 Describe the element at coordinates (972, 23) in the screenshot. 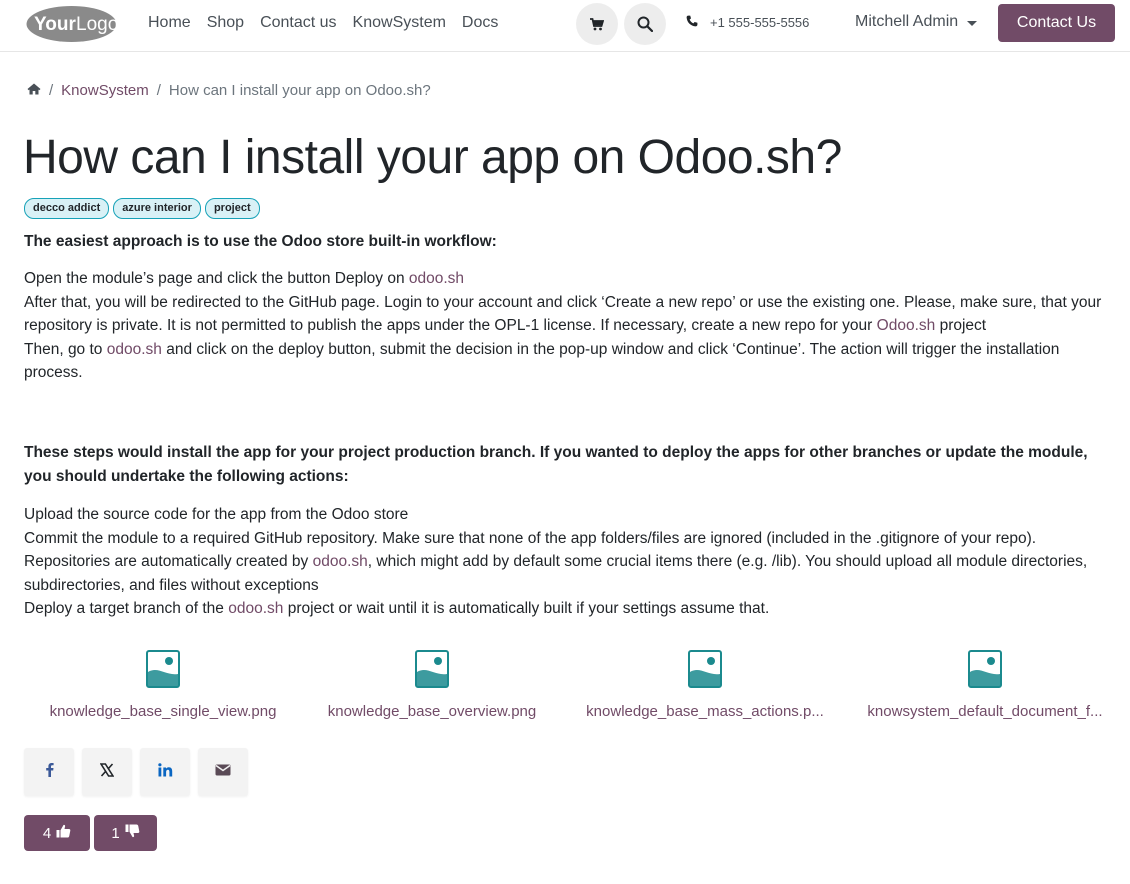

I see `chevron-down-icon` at that location.